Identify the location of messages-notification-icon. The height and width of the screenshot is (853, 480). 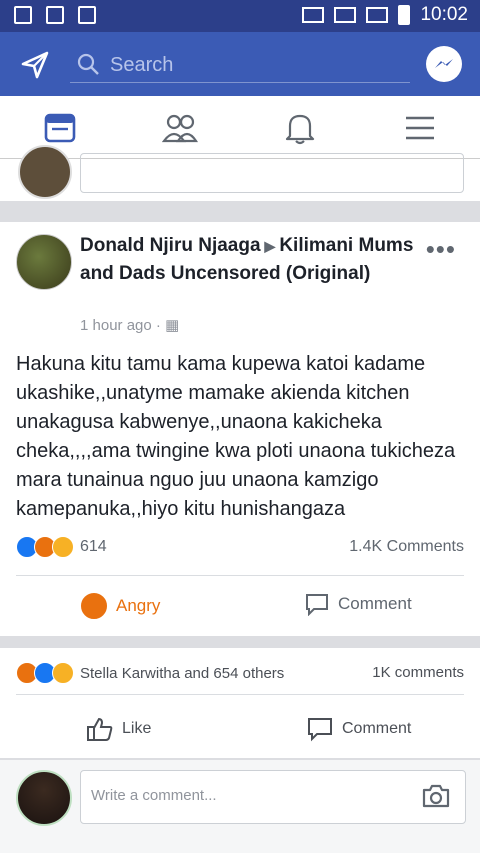
(55, 15).